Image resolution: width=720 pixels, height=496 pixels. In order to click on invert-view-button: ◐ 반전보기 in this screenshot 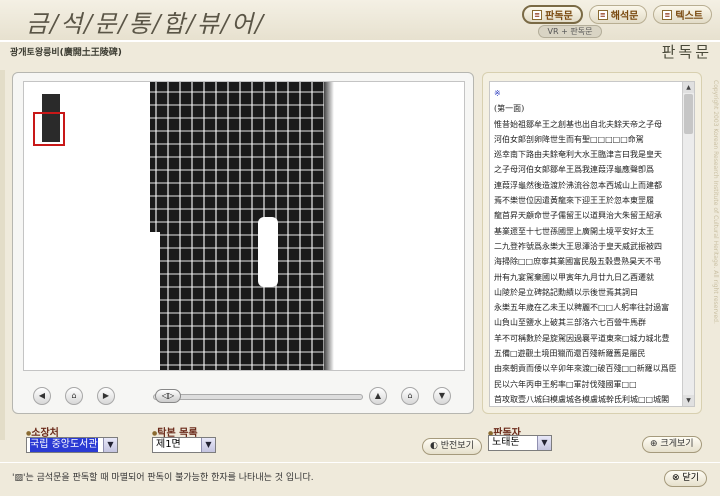, I will do `click(452, 446)`.